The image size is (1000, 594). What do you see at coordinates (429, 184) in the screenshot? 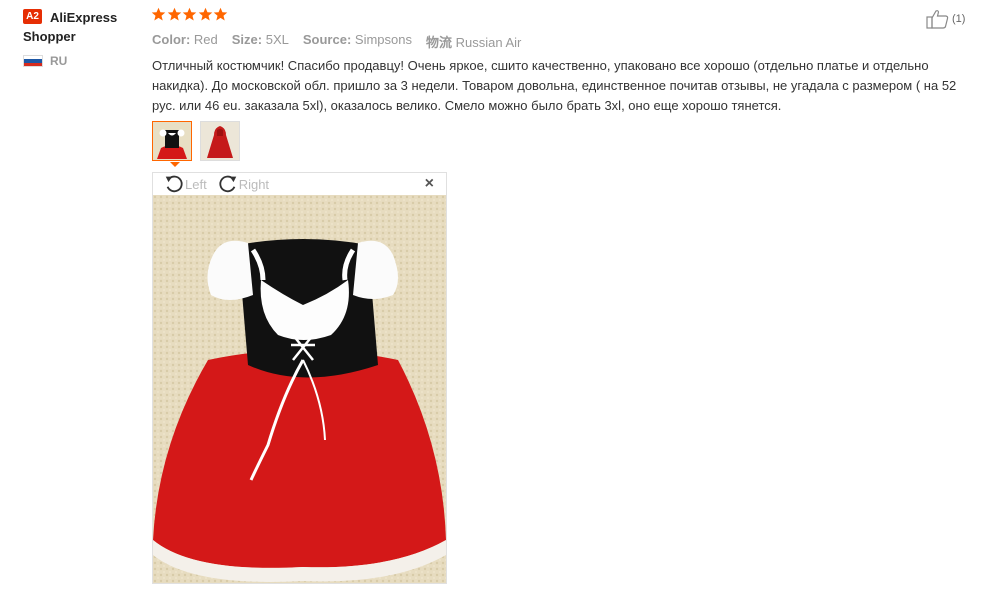
I see `close-viewer-button: ×` at bounding box center [429, 184].